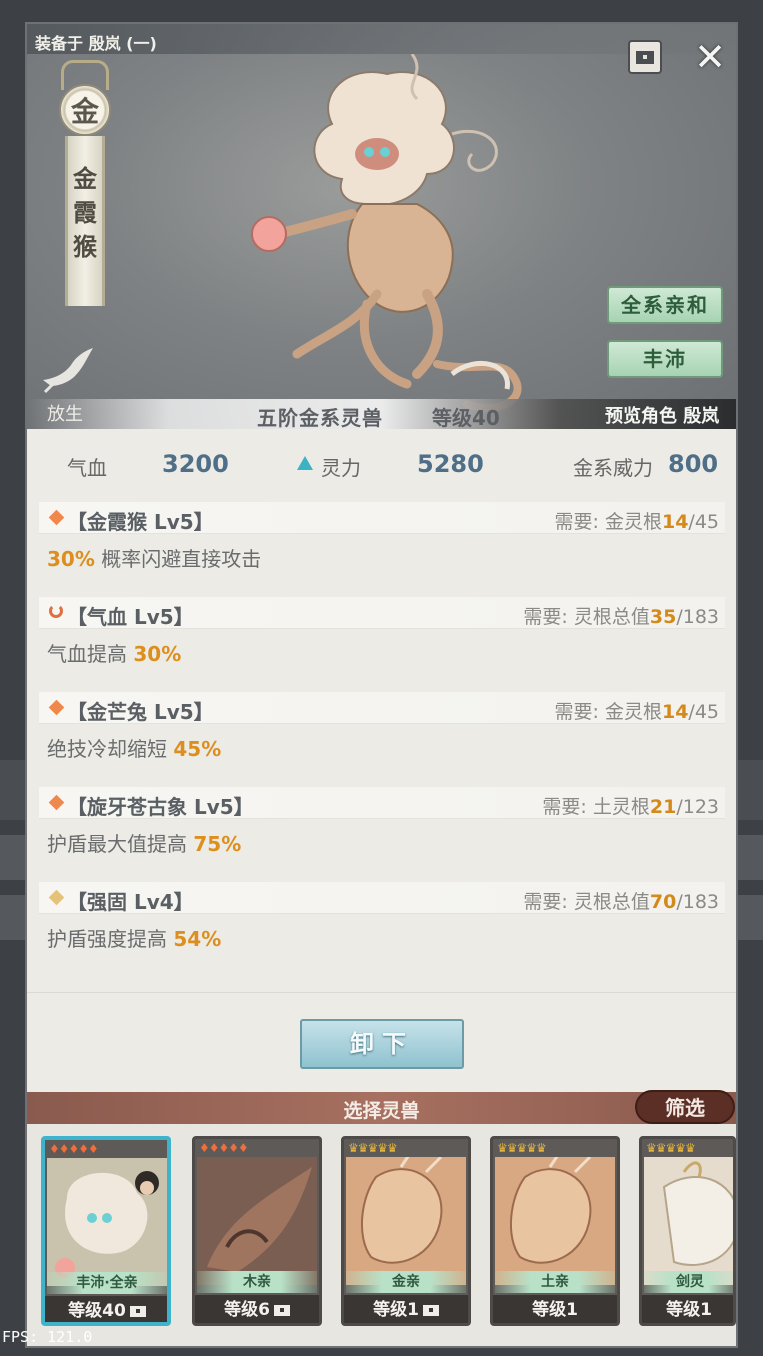  What do you see at coordinates (710, 57) in the screenshot?
I see `close-button: ✕` at bounding box center [710, 57].